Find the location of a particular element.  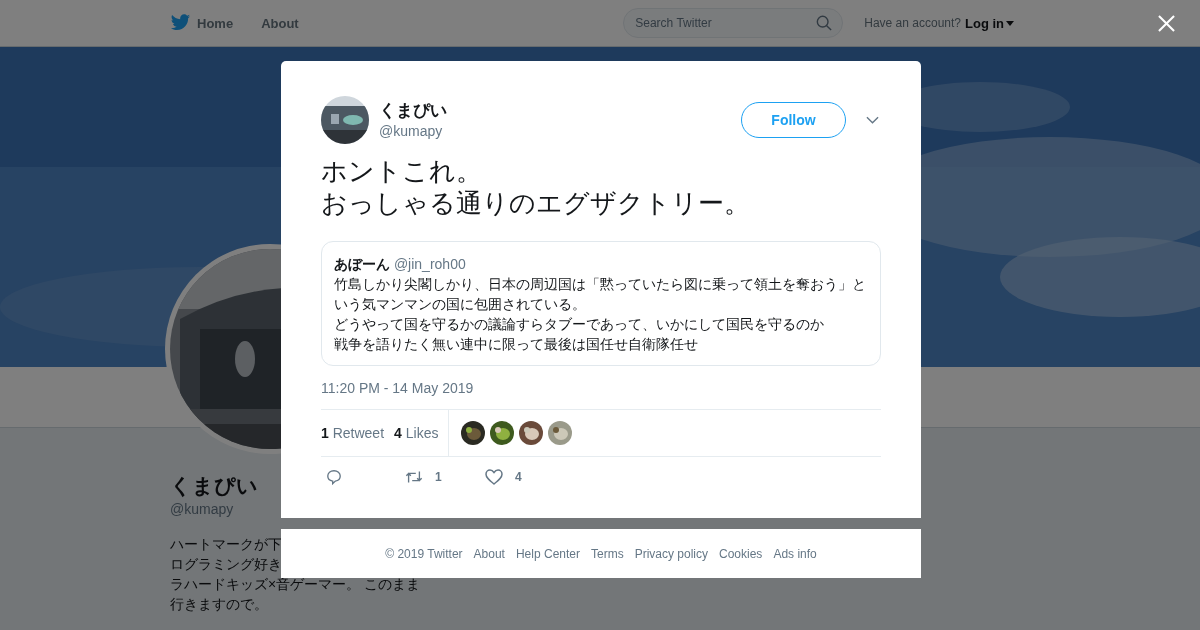

bio-text: ラハードキッズ×音ゲーマー。 このまま is located at coordinates (295, 584).